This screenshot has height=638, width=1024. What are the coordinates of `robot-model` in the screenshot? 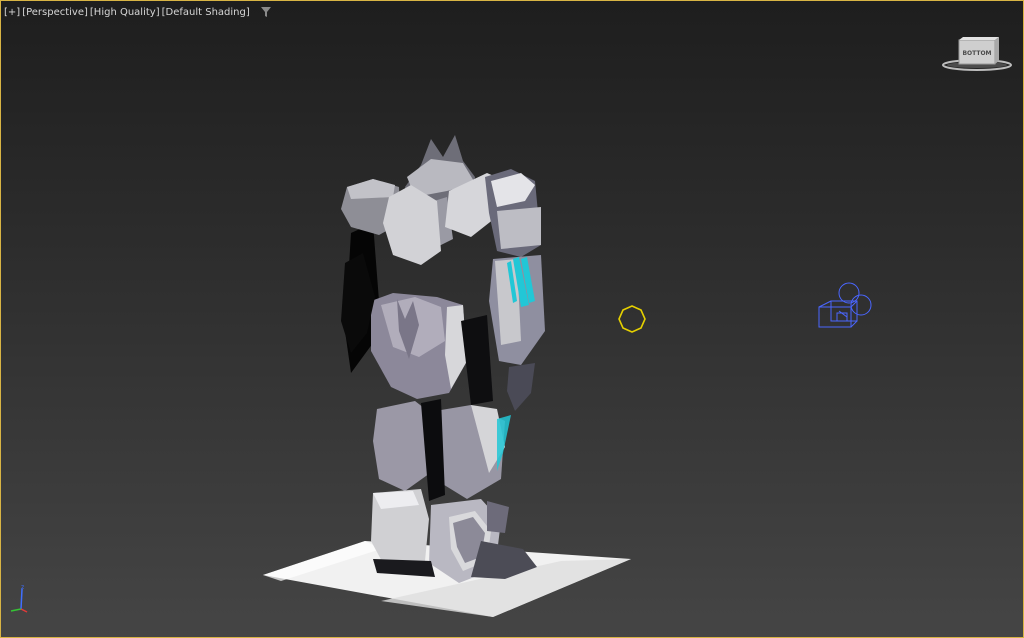 It's located at (443, 359).